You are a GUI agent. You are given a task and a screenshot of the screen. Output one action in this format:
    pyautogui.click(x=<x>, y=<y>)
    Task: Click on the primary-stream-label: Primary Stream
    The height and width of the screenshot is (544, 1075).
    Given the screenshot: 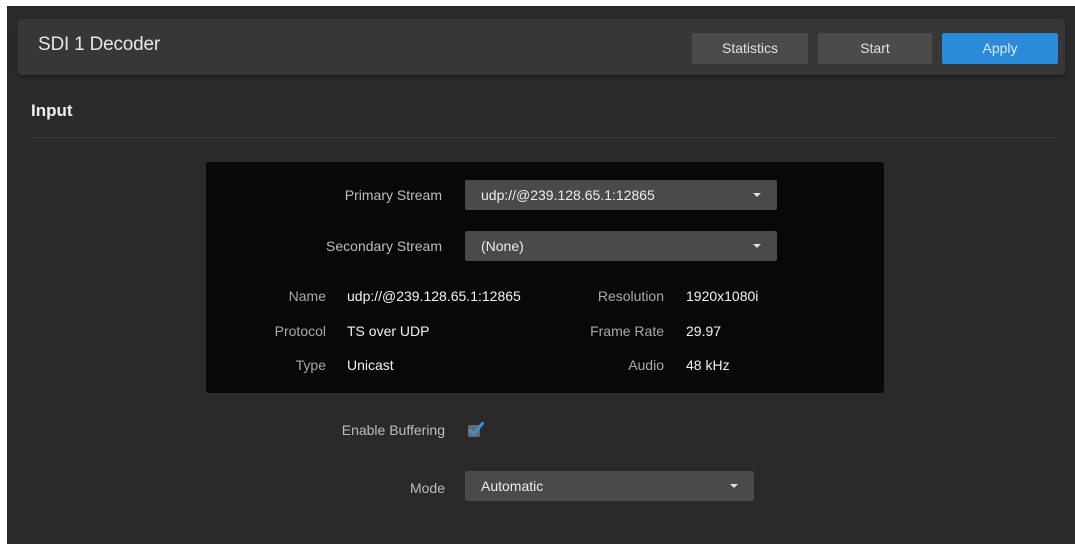 What is the action you would take?
    pyautogui.click(x=393, y=195)
    